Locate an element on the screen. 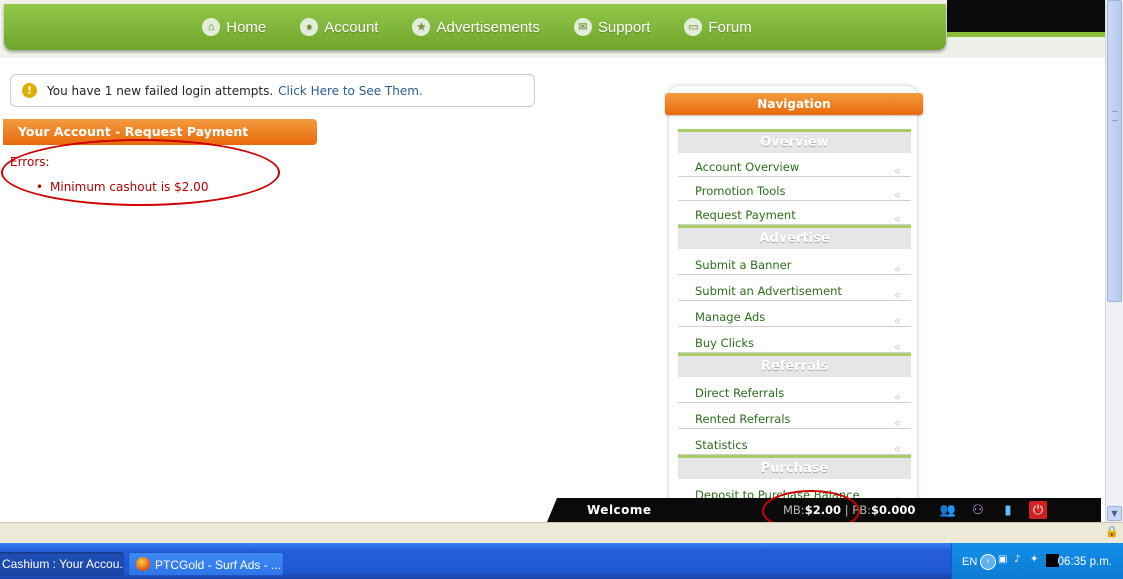 This screenshot has width=1123, height=579. tray-expand-icon: ‹ is located at coordinates (988, 562).